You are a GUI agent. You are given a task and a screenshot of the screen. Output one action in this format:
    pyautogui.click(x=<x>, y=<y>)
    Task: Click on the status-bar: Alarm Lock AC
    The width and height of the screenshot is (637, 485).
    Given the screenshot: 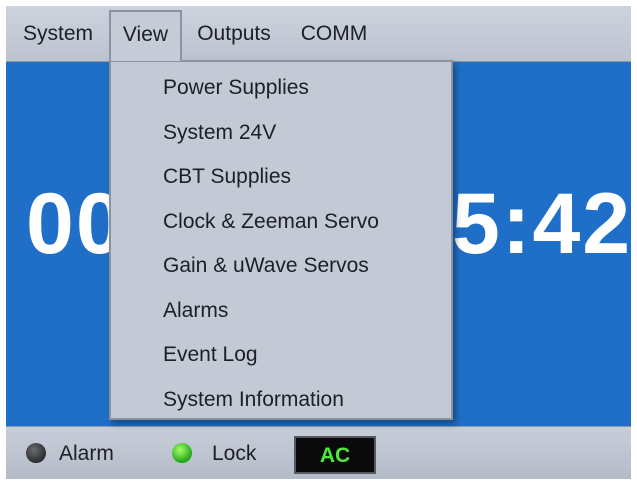 What is the action you would take?
    pyautogui.click(x=318, y=452)
    